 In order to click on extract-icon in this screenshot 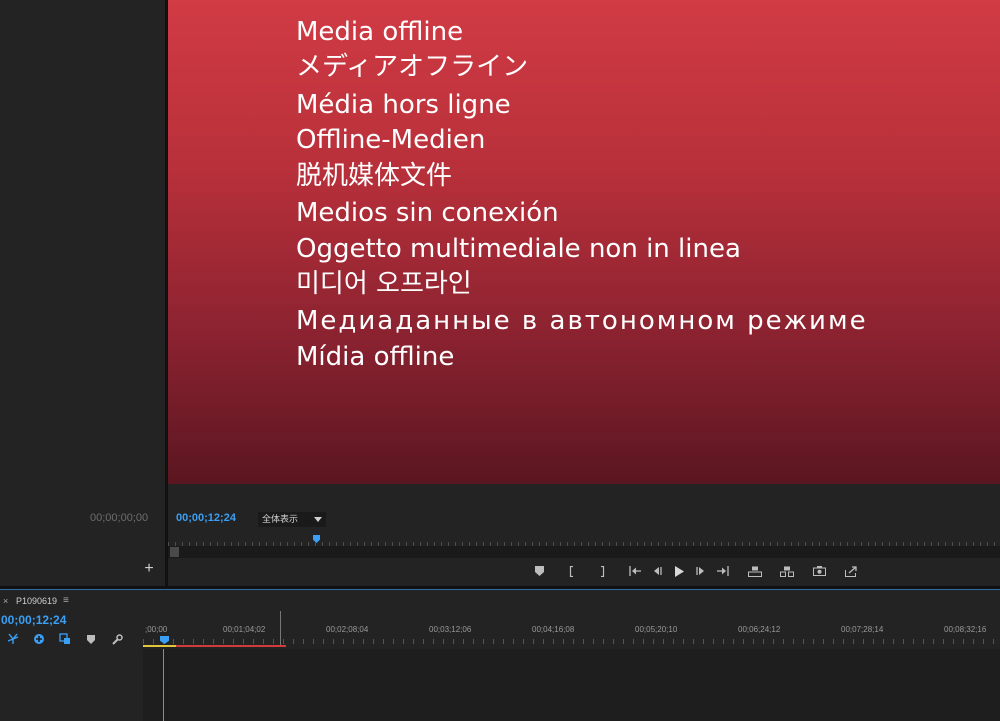, I will do `click(787, 571)`.